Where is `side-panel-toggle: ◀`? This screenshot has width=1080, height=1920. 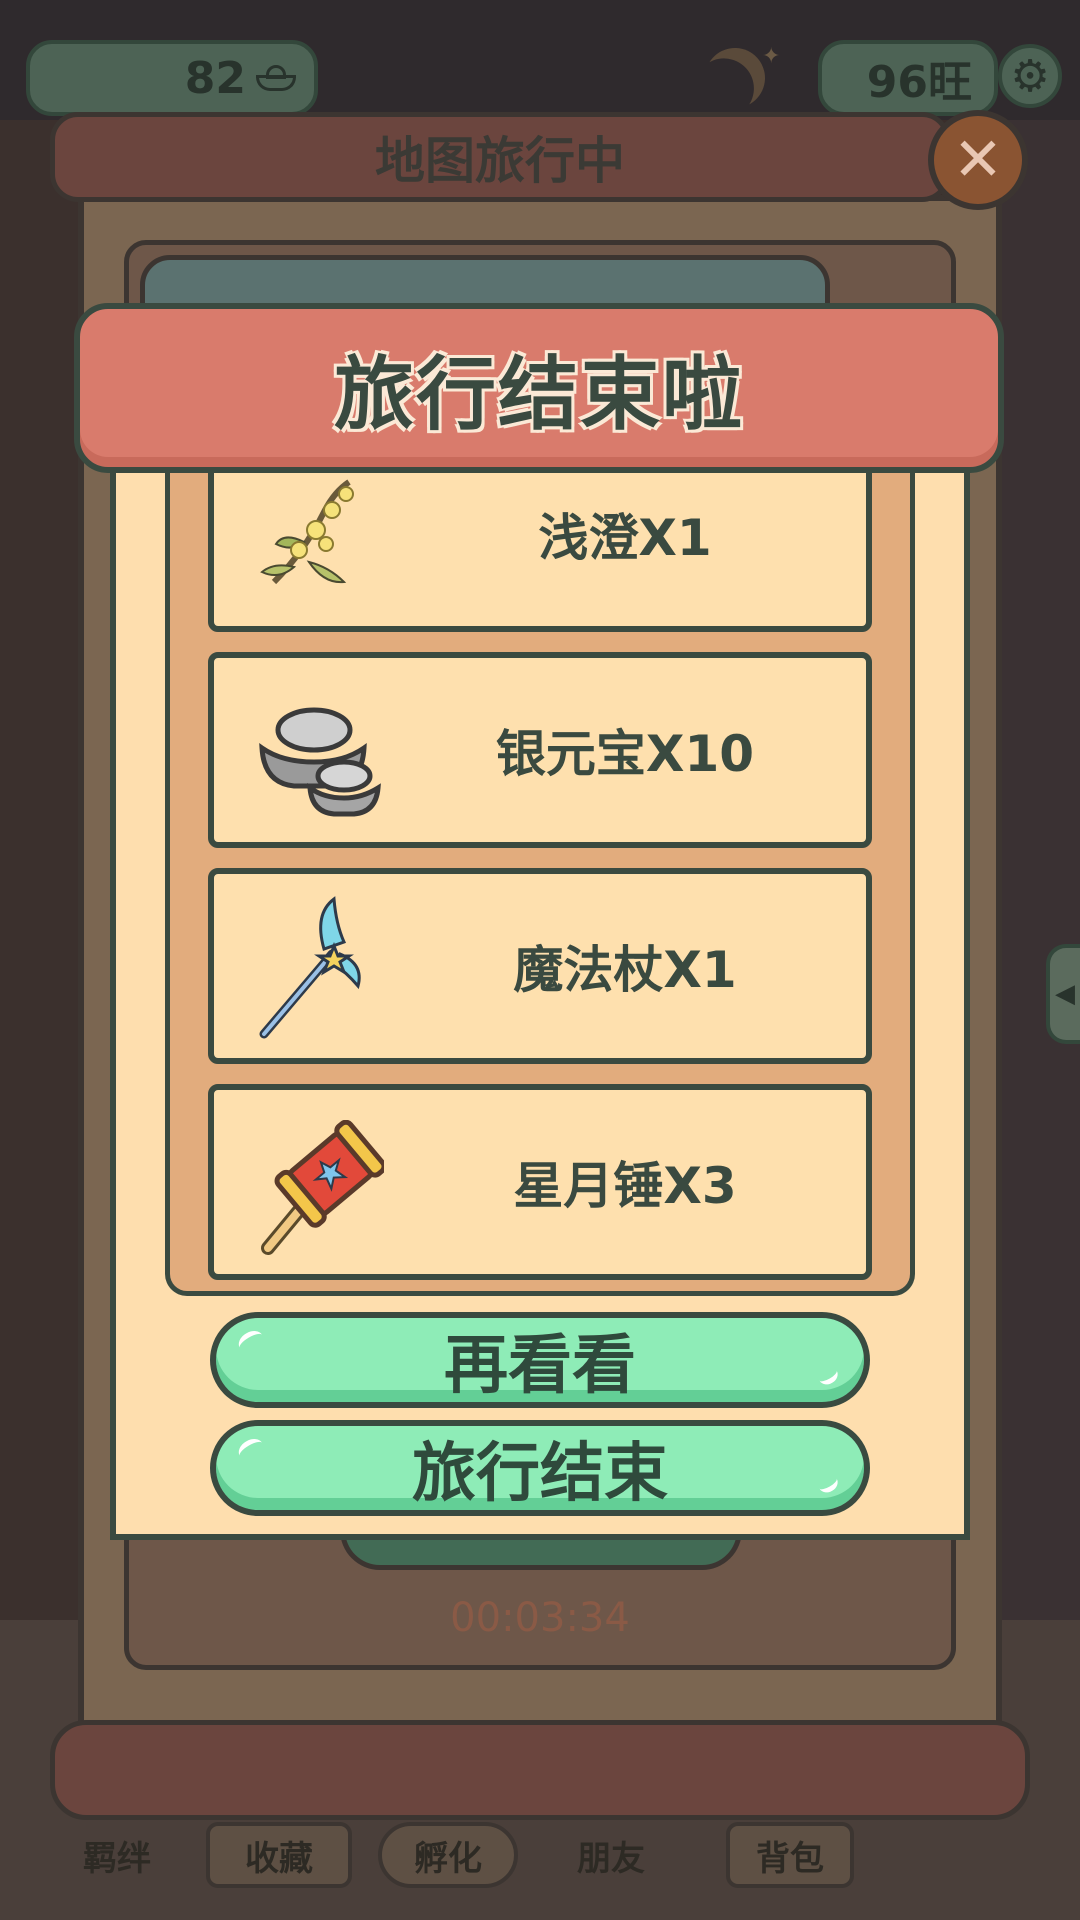 side-panel-toggle: ◀ is located at coordinates (1063, 994).